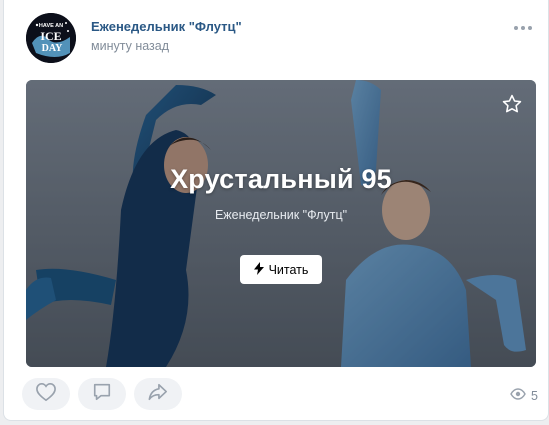 Image resolution: width=549 pixels, height=425 pixels. Describe the element at coordinates (281, 179) in the screenshot. I see `article-title: Хрустальный 95` at that location.